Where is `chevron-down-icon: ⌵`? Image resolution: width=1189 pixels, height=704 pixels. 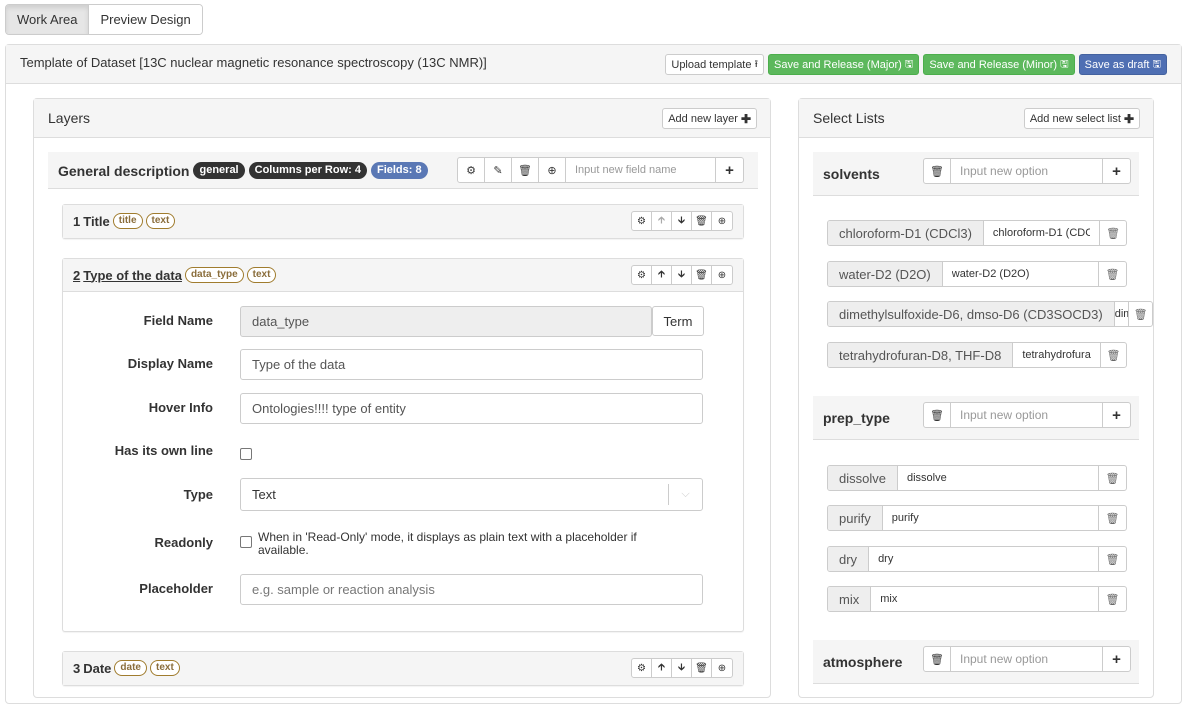 chevron-down-icon: ⌵ is located at coordinates (685, 494).